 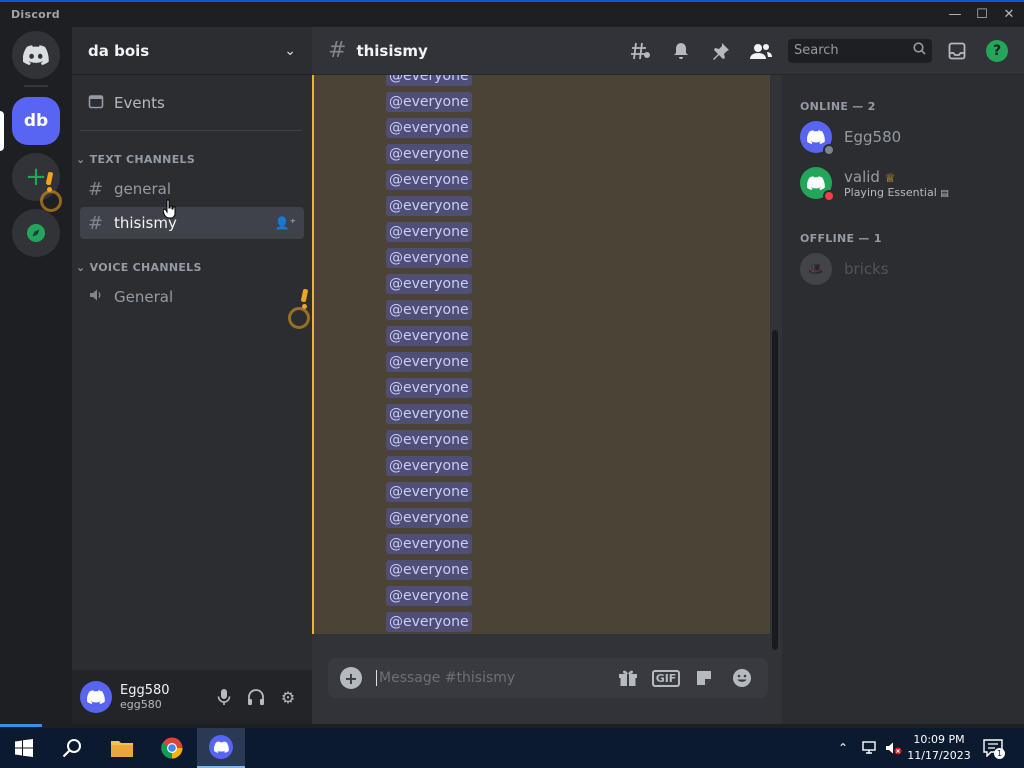 What do you see at coordinates (862, 176) in the screenshot?
I see `member-name: valid` at bounding box center [862, 176].